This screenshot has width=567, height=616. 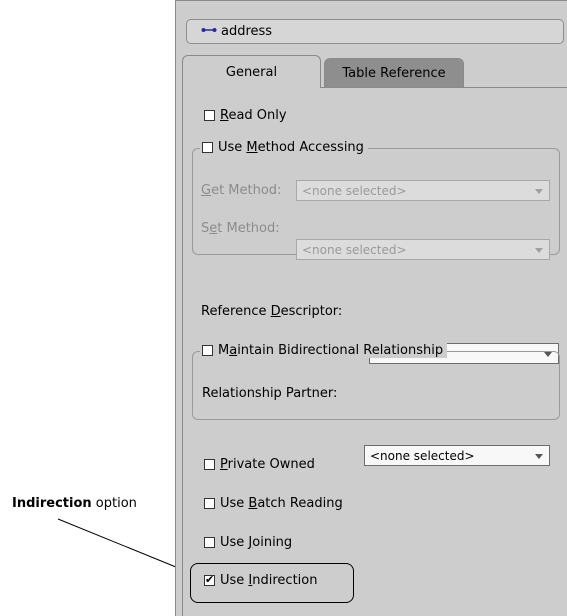 I want to click on private-owned-checkbox: Private Owned, so click(x=259, y=464).